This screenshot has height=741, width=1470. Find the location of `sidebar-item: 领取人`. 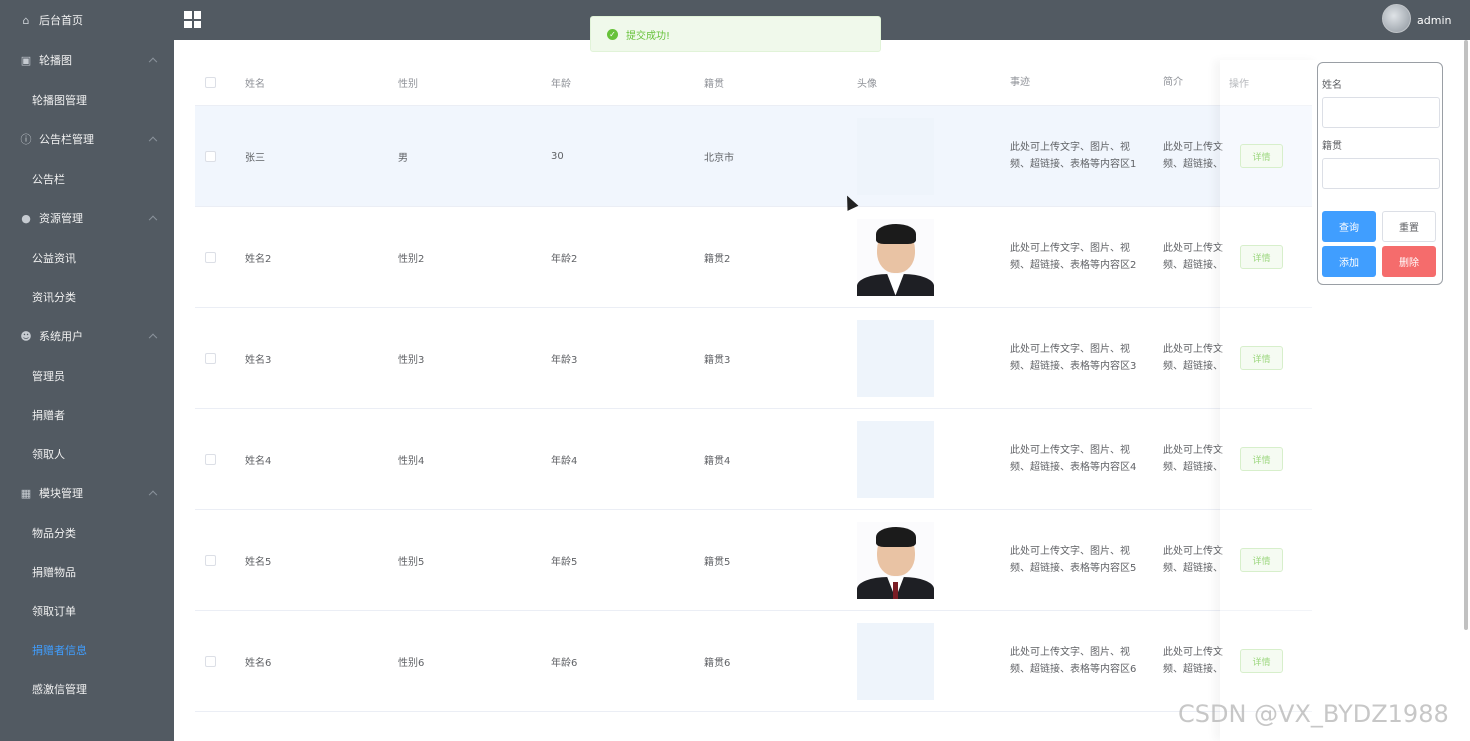

sidebar-item: 领取人 is located at coordinates (87, 453).